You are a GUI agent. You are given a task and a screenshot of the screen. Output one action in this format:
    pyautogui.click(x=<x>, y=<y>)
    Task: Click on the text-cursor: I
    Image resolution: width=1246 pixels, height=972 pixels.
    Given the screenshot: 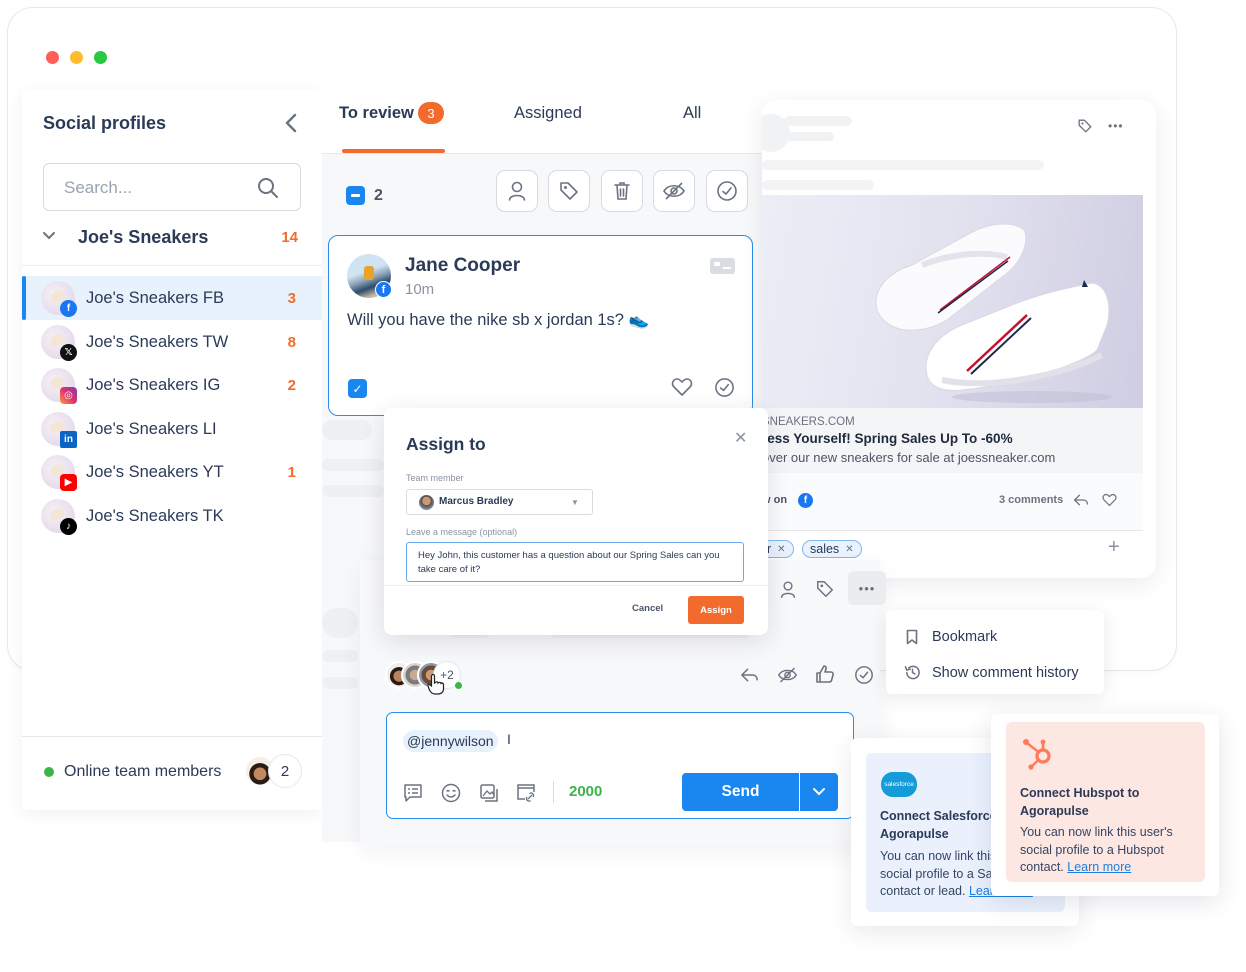 What is the action you would take?
    pyautogui.click(x=509, y=739)
    